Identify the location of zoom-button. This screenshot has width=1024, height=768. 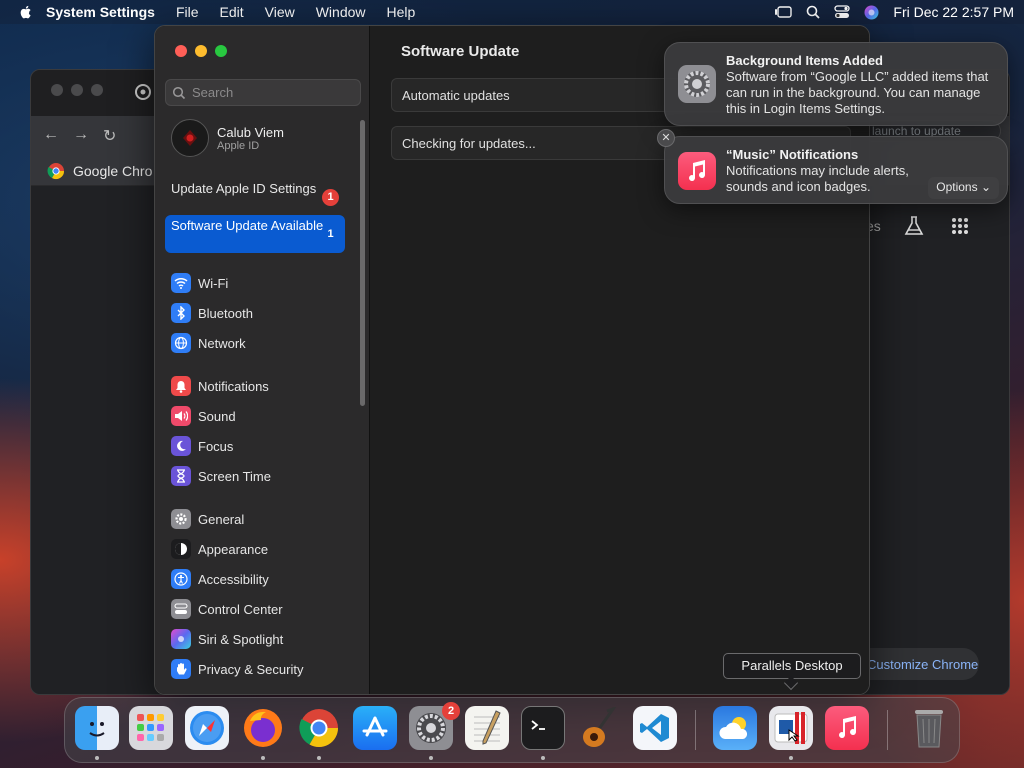
(221, 51).